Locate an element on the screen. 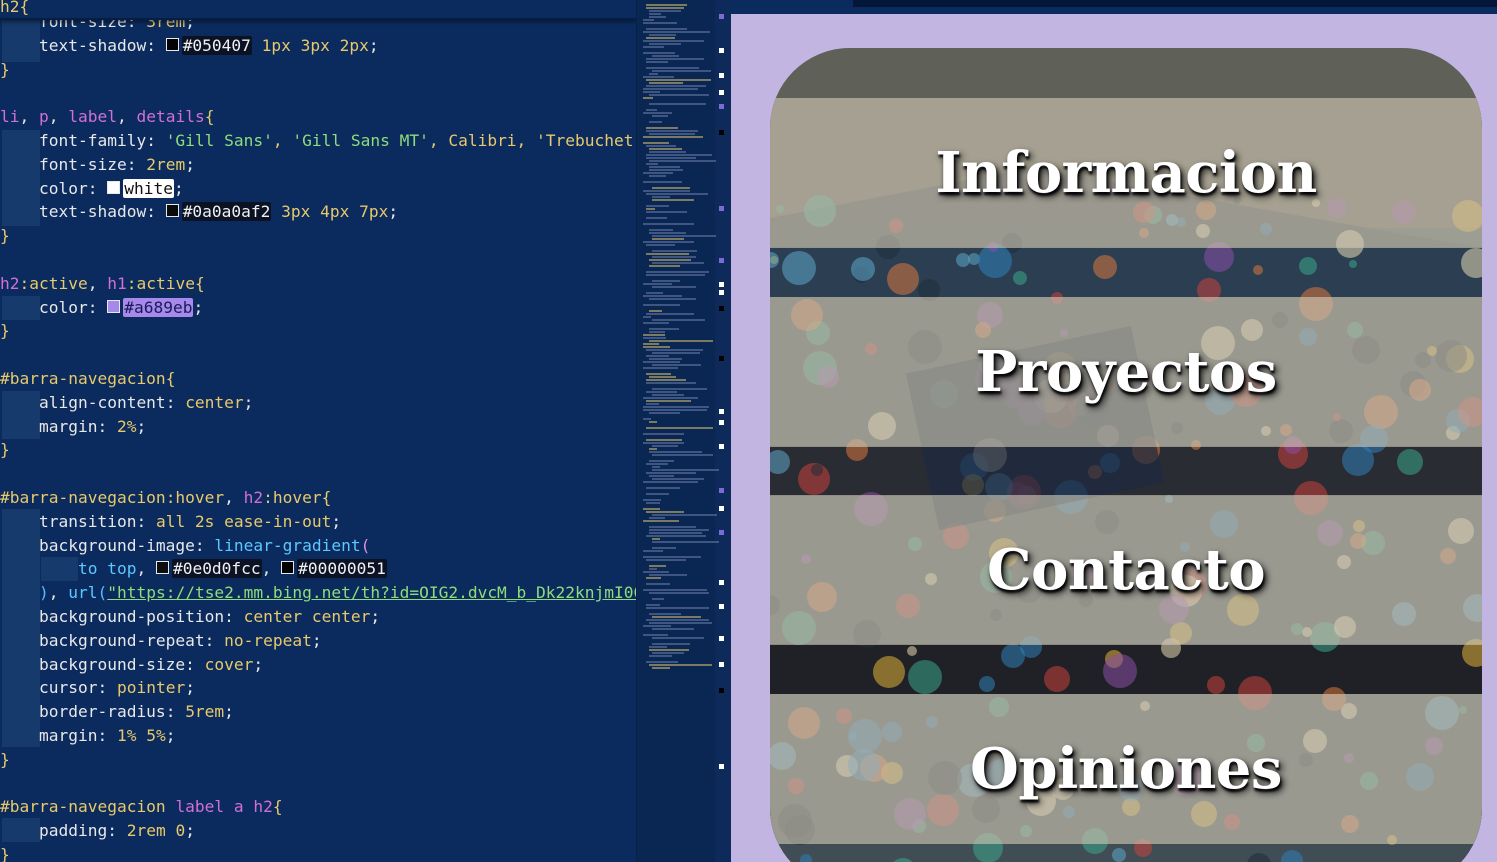 This screenshot has width=1497, height=862. nav-label: Informacion is located at coordinates (1126, 173).